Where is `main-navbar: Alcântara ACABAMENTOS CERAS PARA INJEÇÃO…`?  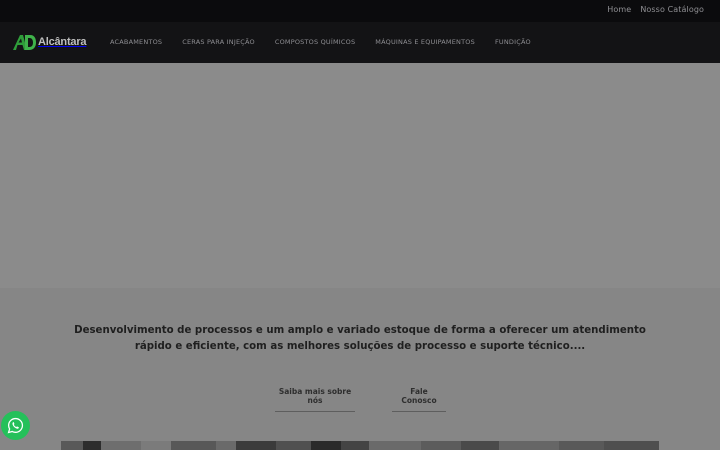 main-navbar: Alcântara ACABAMENTOS CERAS PARA INJEÇÃO… is located at coordinates (360, 42).